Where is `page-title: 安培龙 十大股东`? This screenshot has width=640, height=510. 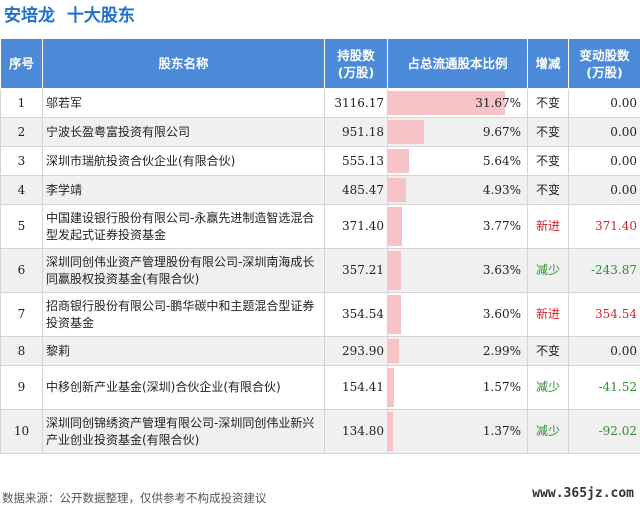
page-title: 安培龙 十大股东 is located at coordinates (69, 16).